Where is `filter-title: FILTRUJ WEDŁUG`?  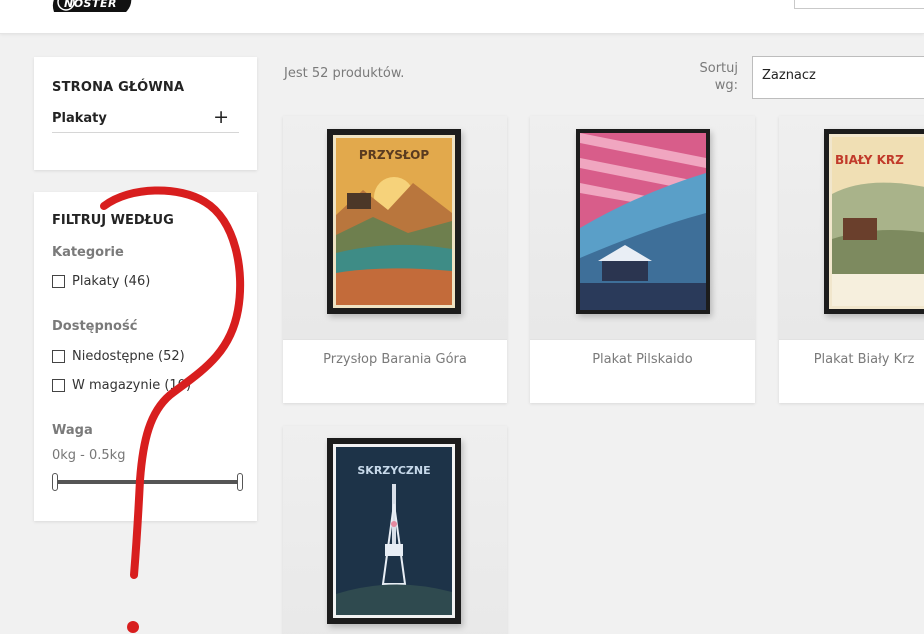 filter-title: FILTRUJ WEDŁUG is located at coordinates (113, 220).